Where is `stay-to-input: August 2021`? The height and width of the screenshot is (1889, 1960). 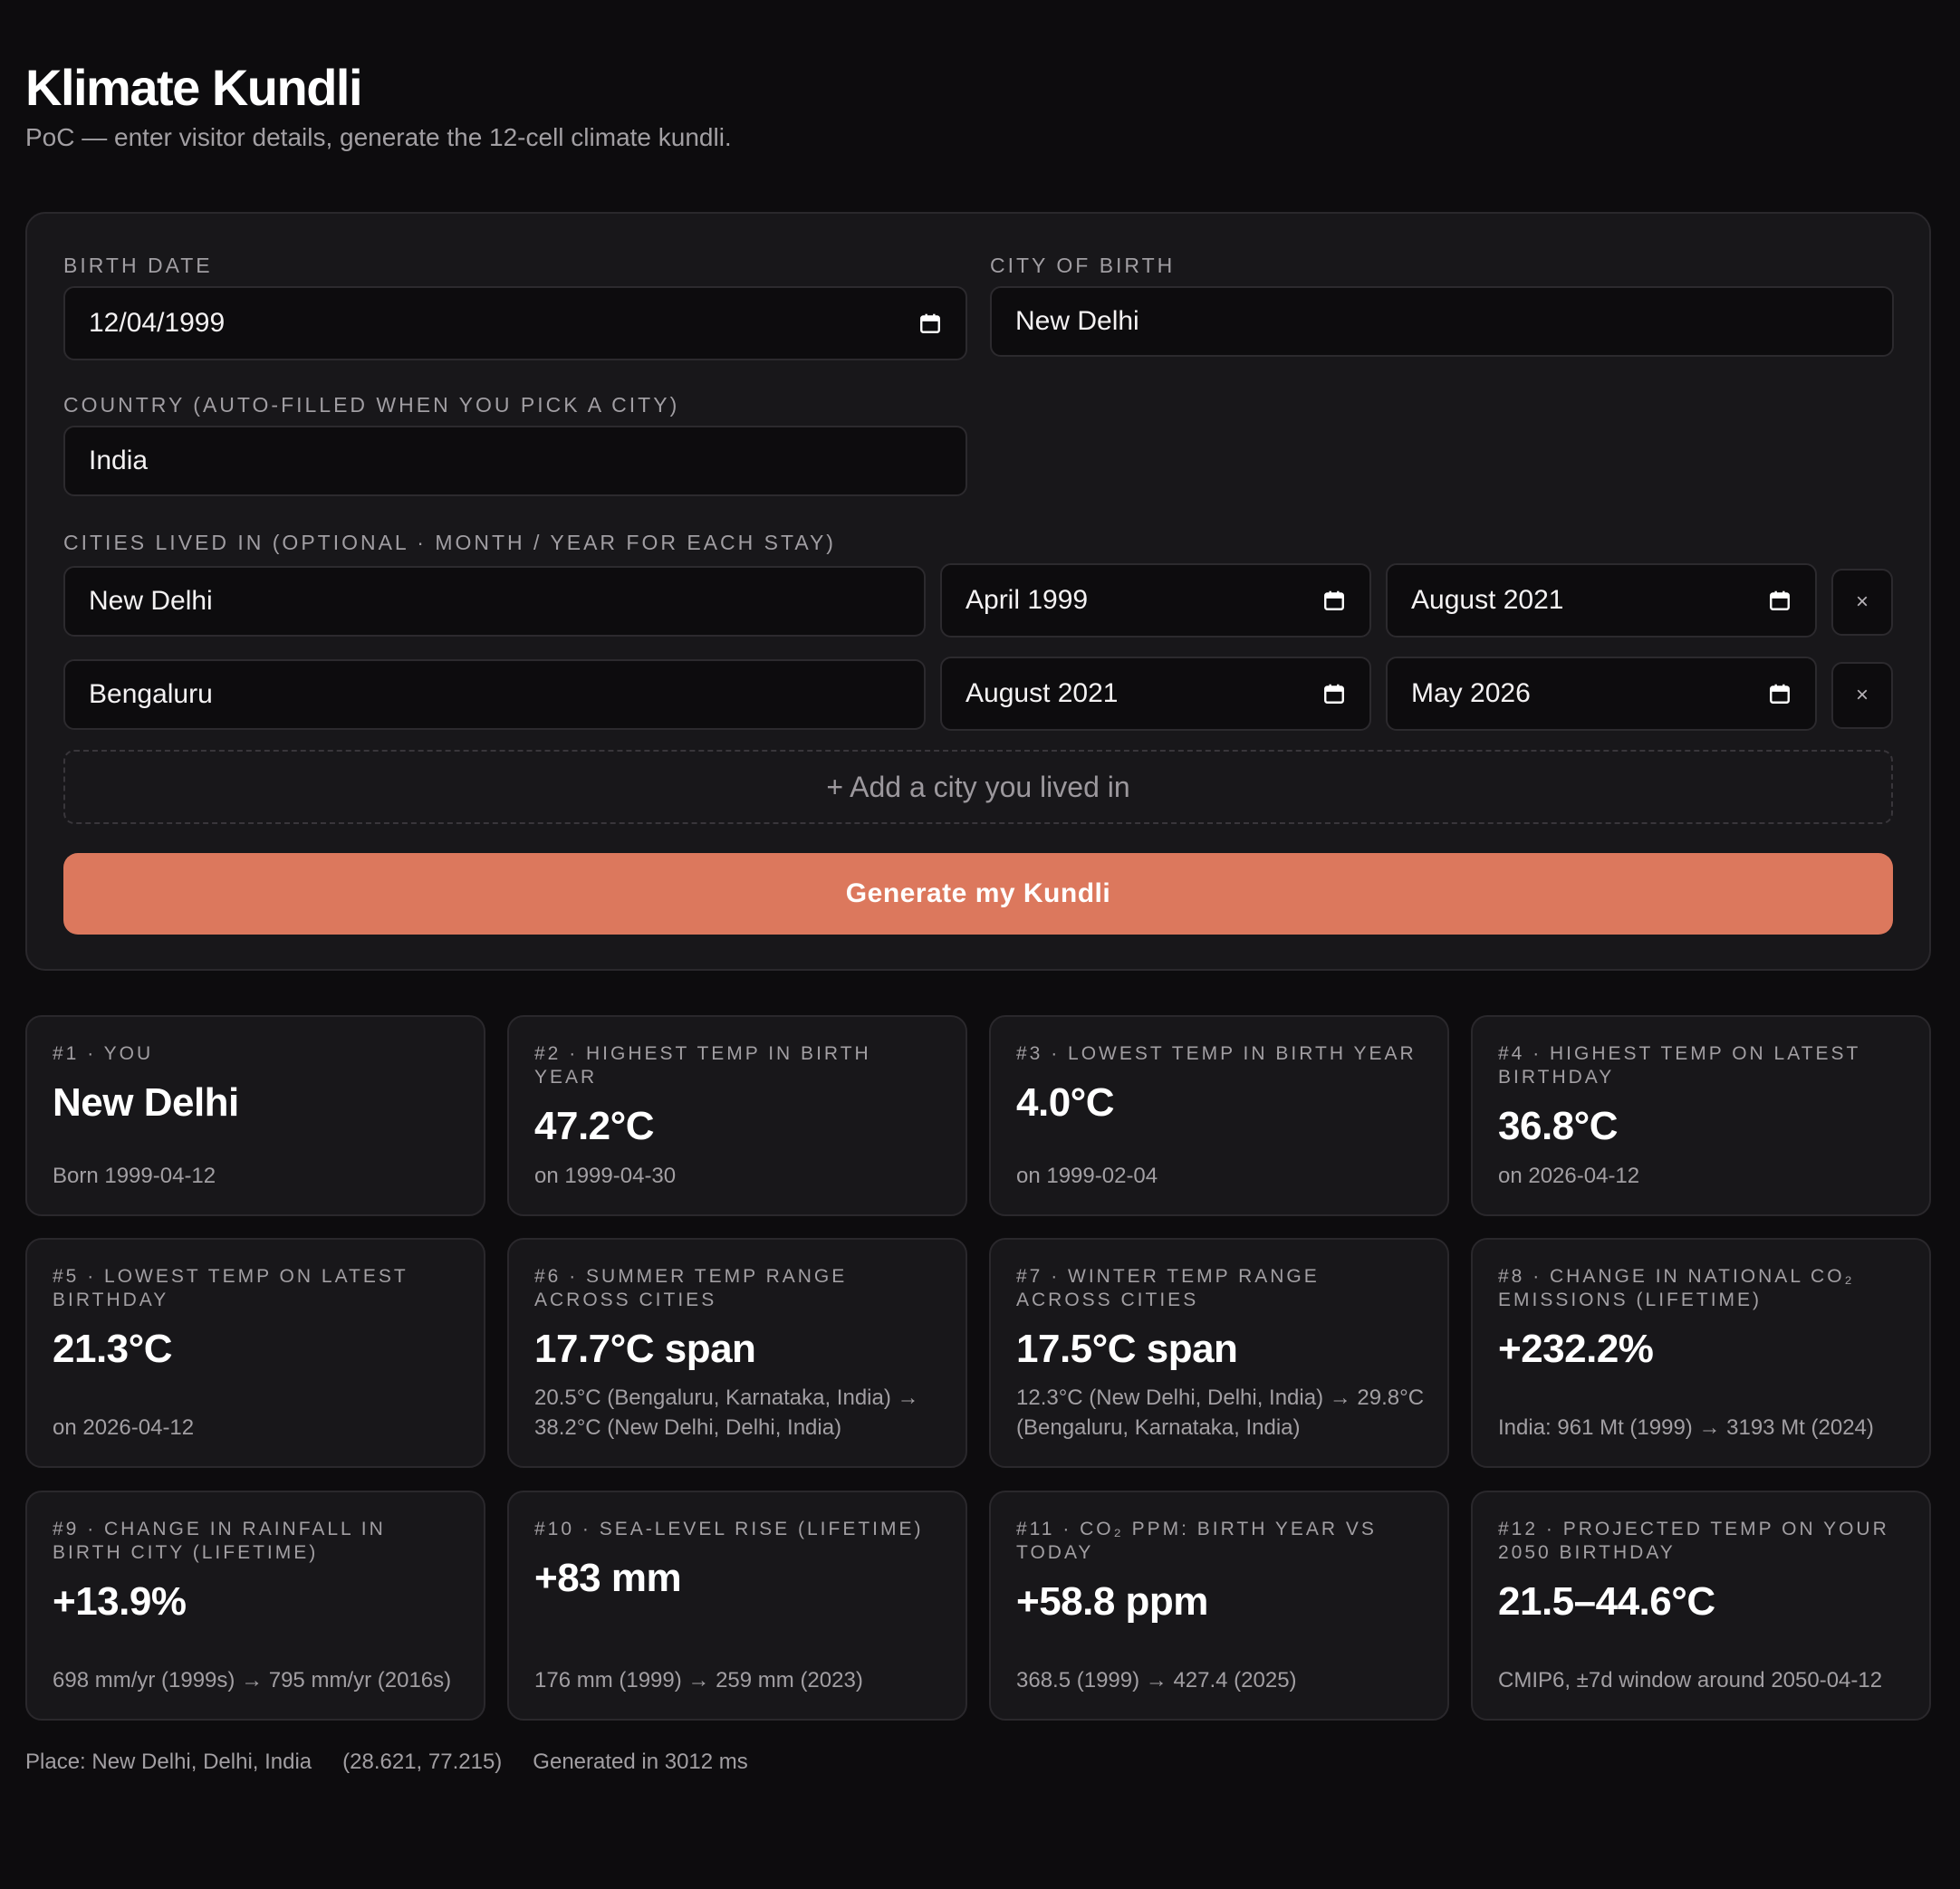
stay-to-input: August 2021 is located at coordinates (1601, 600).